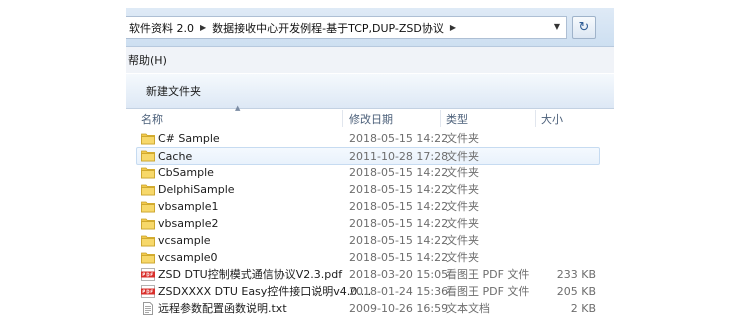 Image resolution: width=750 pixels, height=325 pixels. What do you see at coordinates (490, 118) in the screenshot?
I see `column-header-type: 类型` at bounding box center [490, 118].